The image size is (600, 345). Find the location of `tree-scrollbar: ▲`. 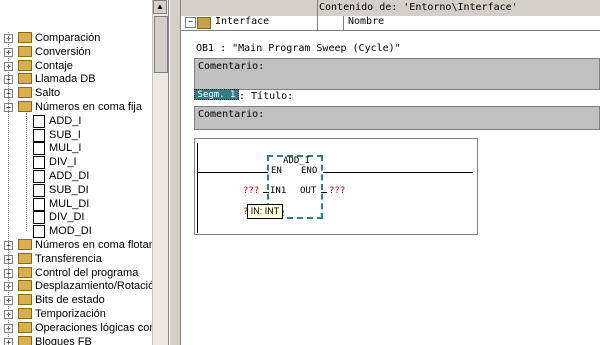

tree-scrollbar: ▲ is located at coordinates (160, 172).